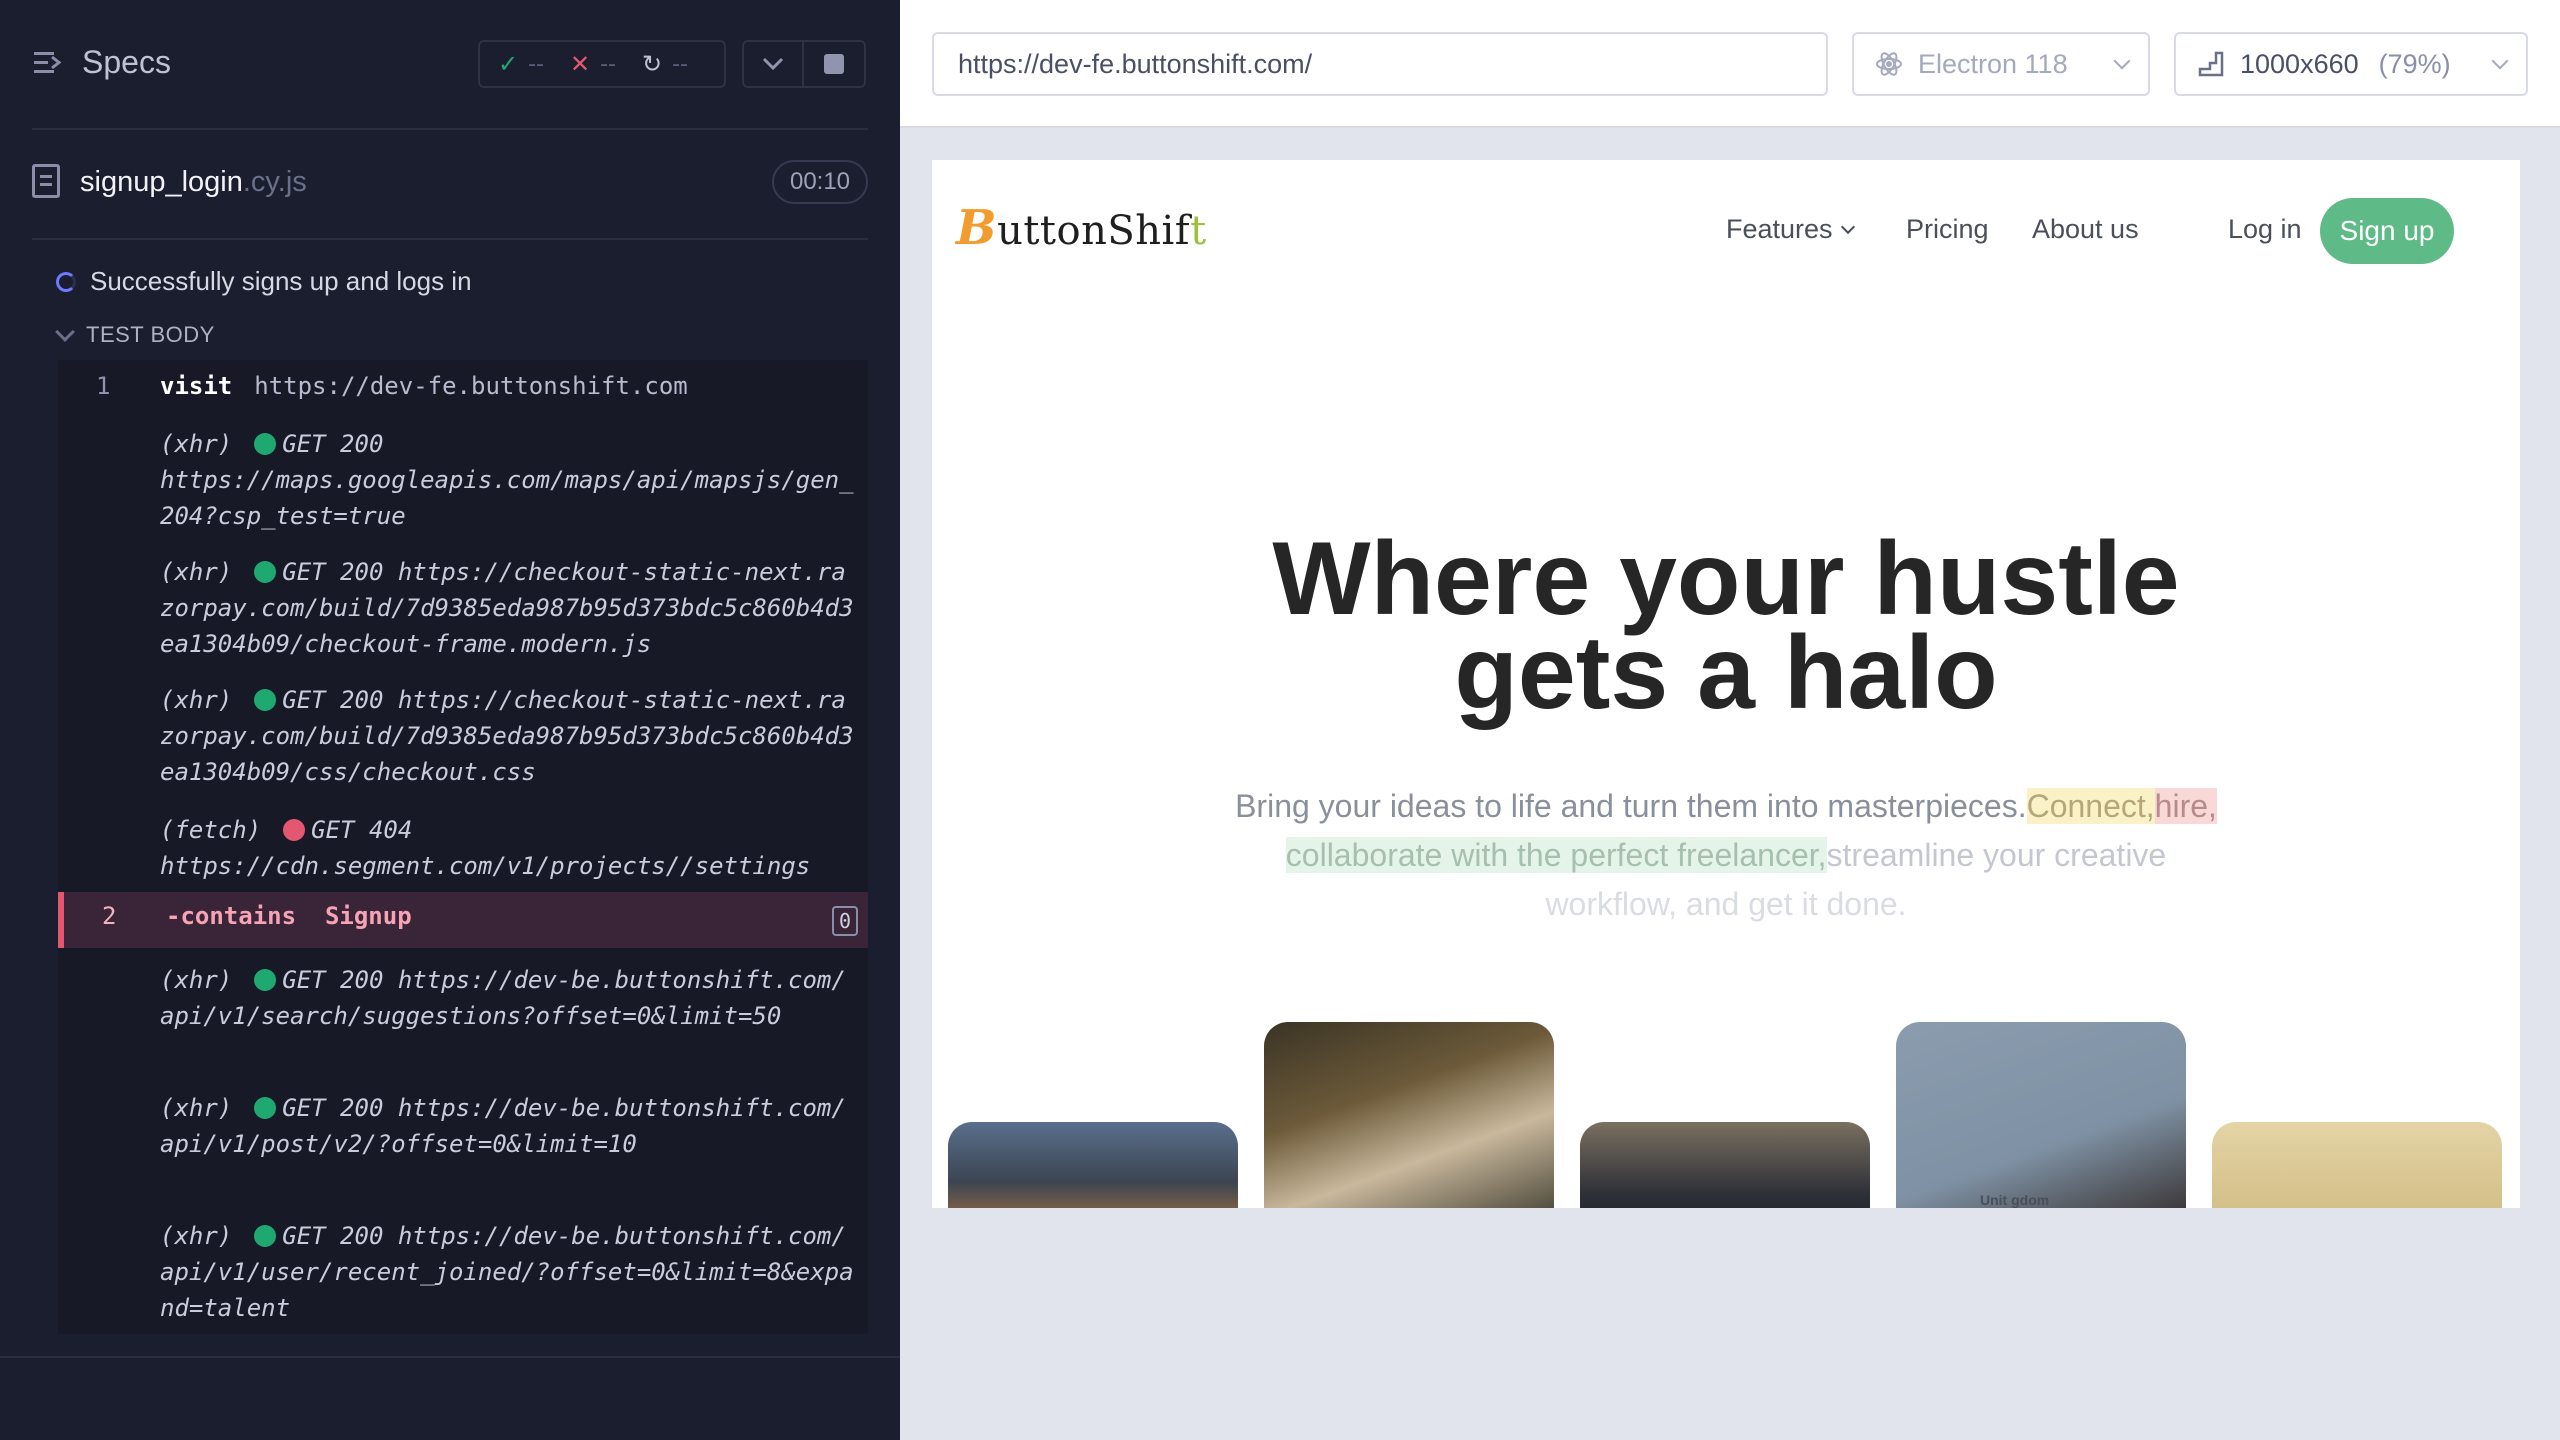 The height and width of the screenshot is (1440, 2560). What do you see at coordinates (2001, 64) in the screenshot?
I see `browser-selector: Electron 118` at bounding box center [2001, 64].